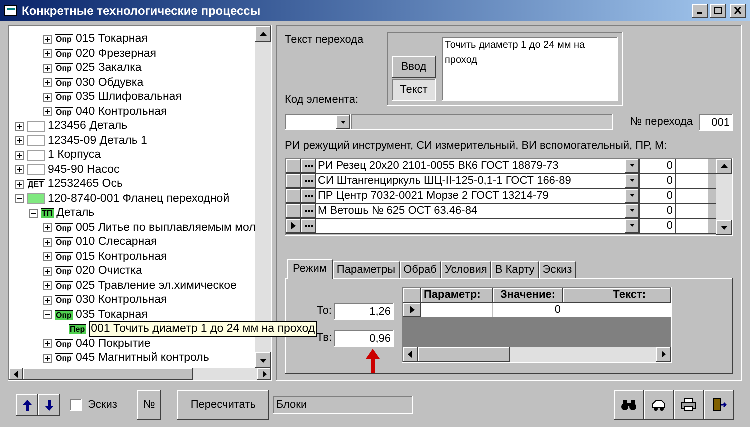  Describe the element at coordinates (156, 285) in the screenshot. I see `tree-item: 025 Травление эл.химическое` at that location.